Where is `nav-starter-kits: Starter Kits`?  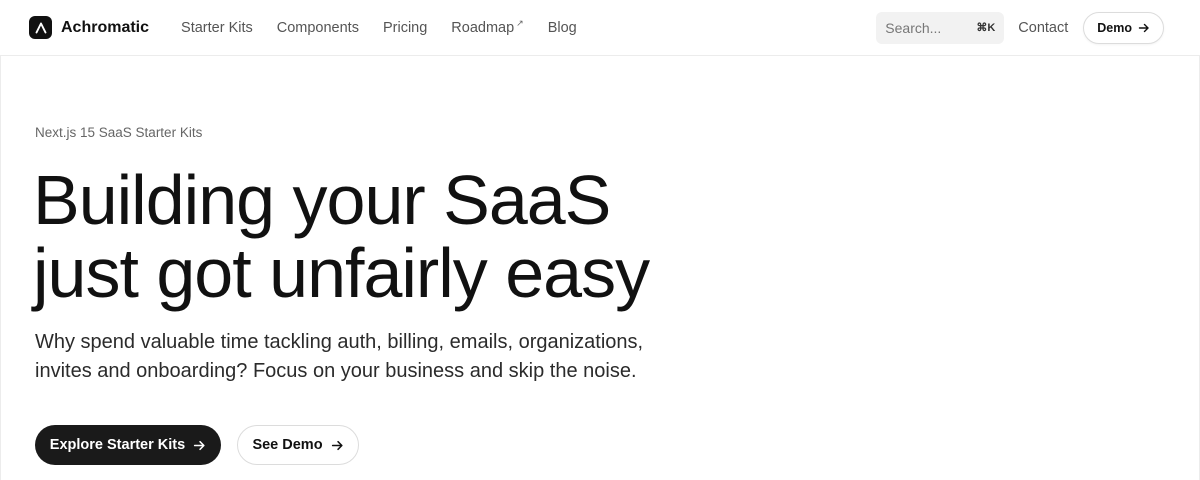
nav-starter-kits: Starter Kits is located at coordinates (217, 28).